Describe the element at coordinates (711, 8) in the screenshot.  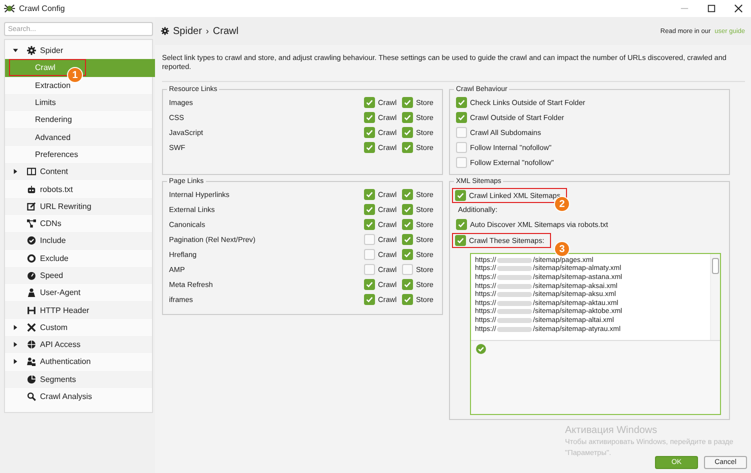
I see `maximize-icon` at that location.